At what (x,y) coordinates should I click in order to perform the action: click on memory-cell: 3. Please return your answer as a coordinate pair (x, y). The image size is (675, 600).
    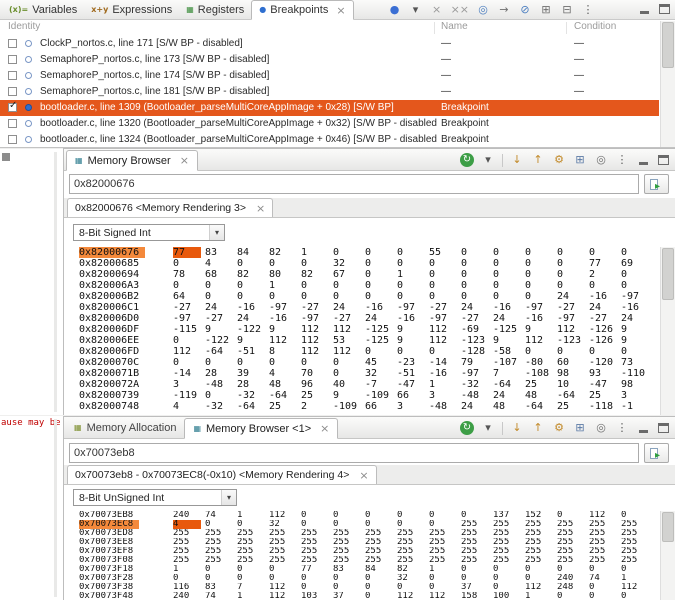
    Looking at the image, I should click on (413, 406).